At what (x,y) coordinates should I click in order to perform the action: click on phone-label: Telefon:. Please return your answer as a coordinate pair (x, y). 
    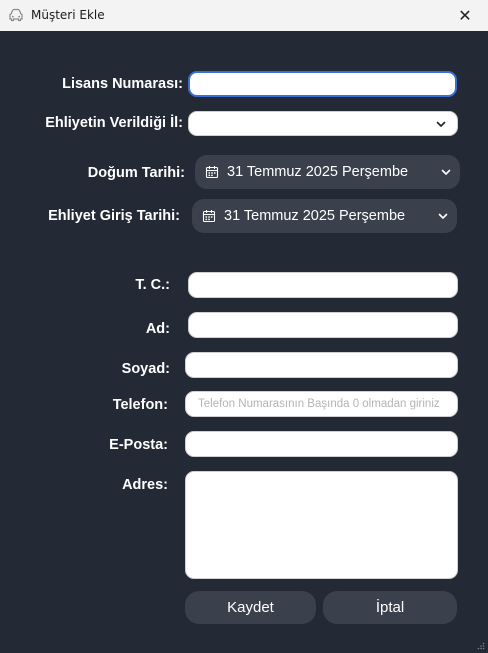
    Looking at the image, I should click on (140, 405).